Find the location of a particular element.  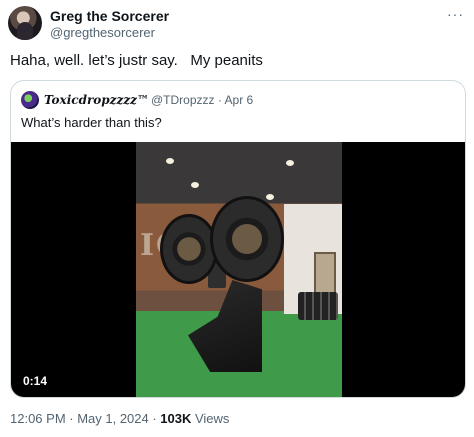

views-label: Views is located at coordinates (210, 418).